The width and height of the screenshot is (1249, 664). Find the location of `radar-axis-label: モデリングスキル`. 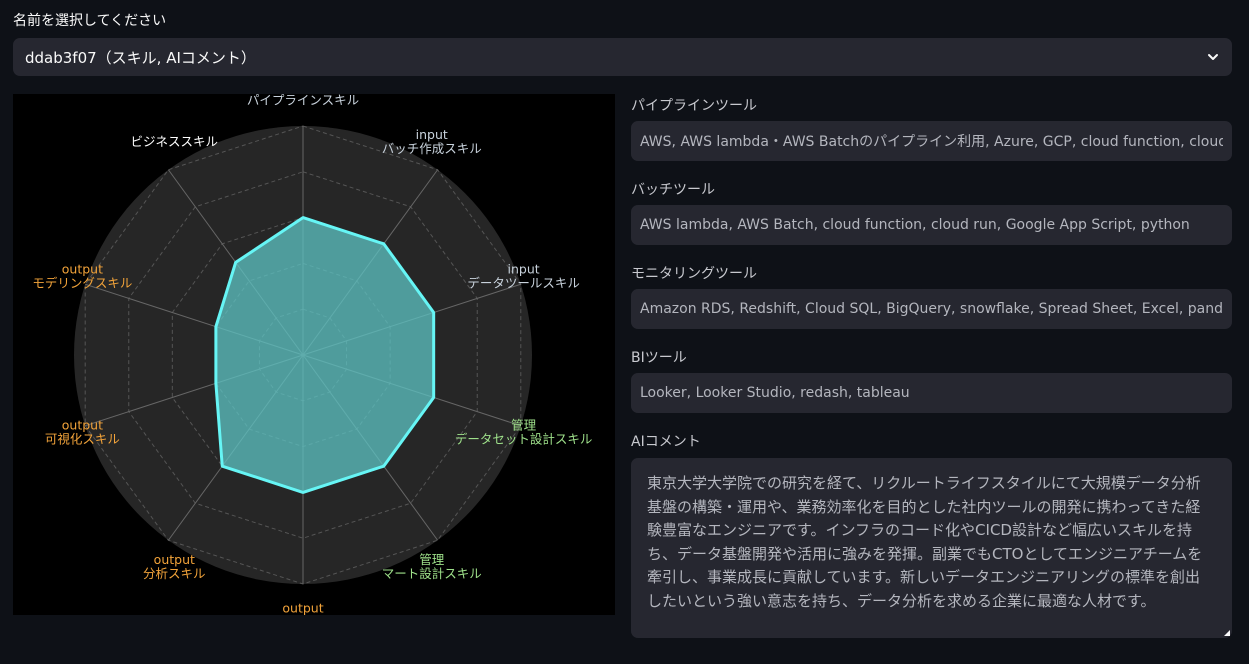

radar-axis-label: モデリングスキル is located at coordinates (82, 282).